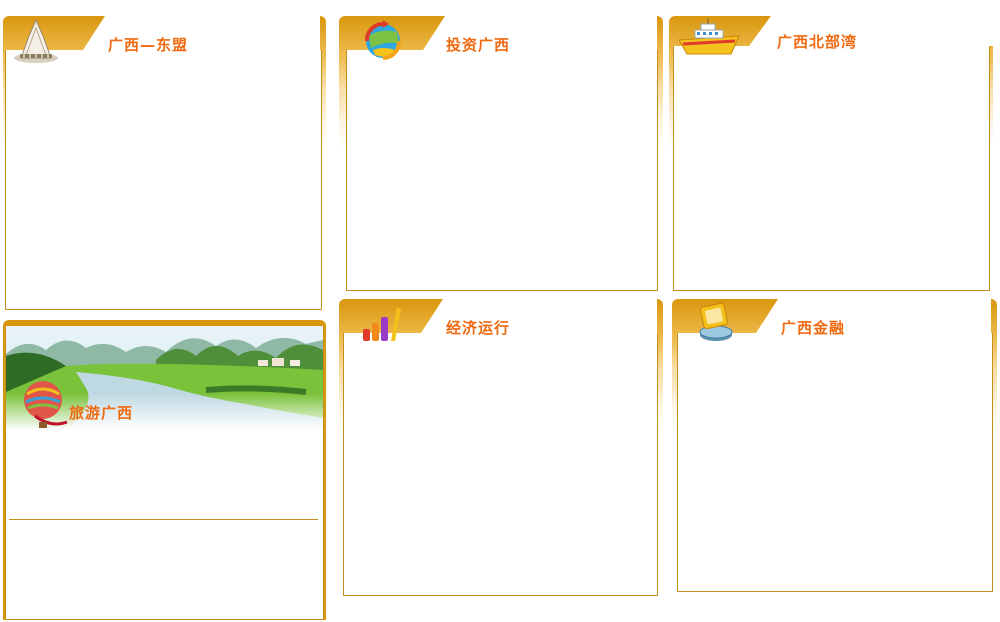  What do you see at coordinates (381, 325) in the screenshot?
I see `bar-chart-icon` at bounding box center [381, 325].